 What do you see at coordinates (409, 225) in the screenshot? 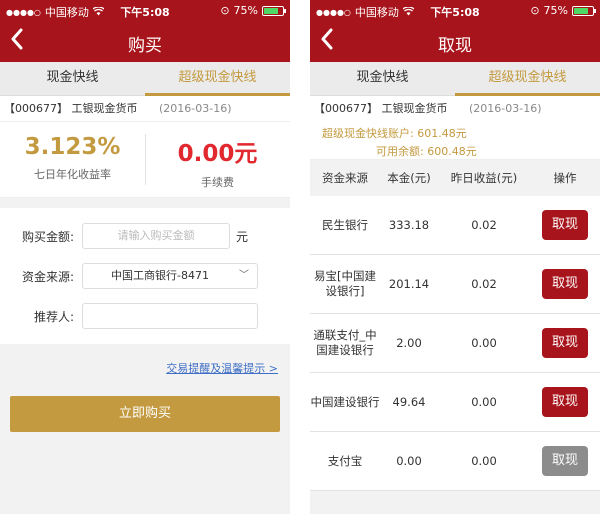
I see `row-principal: 333.18` at bounding box center [409, 225].